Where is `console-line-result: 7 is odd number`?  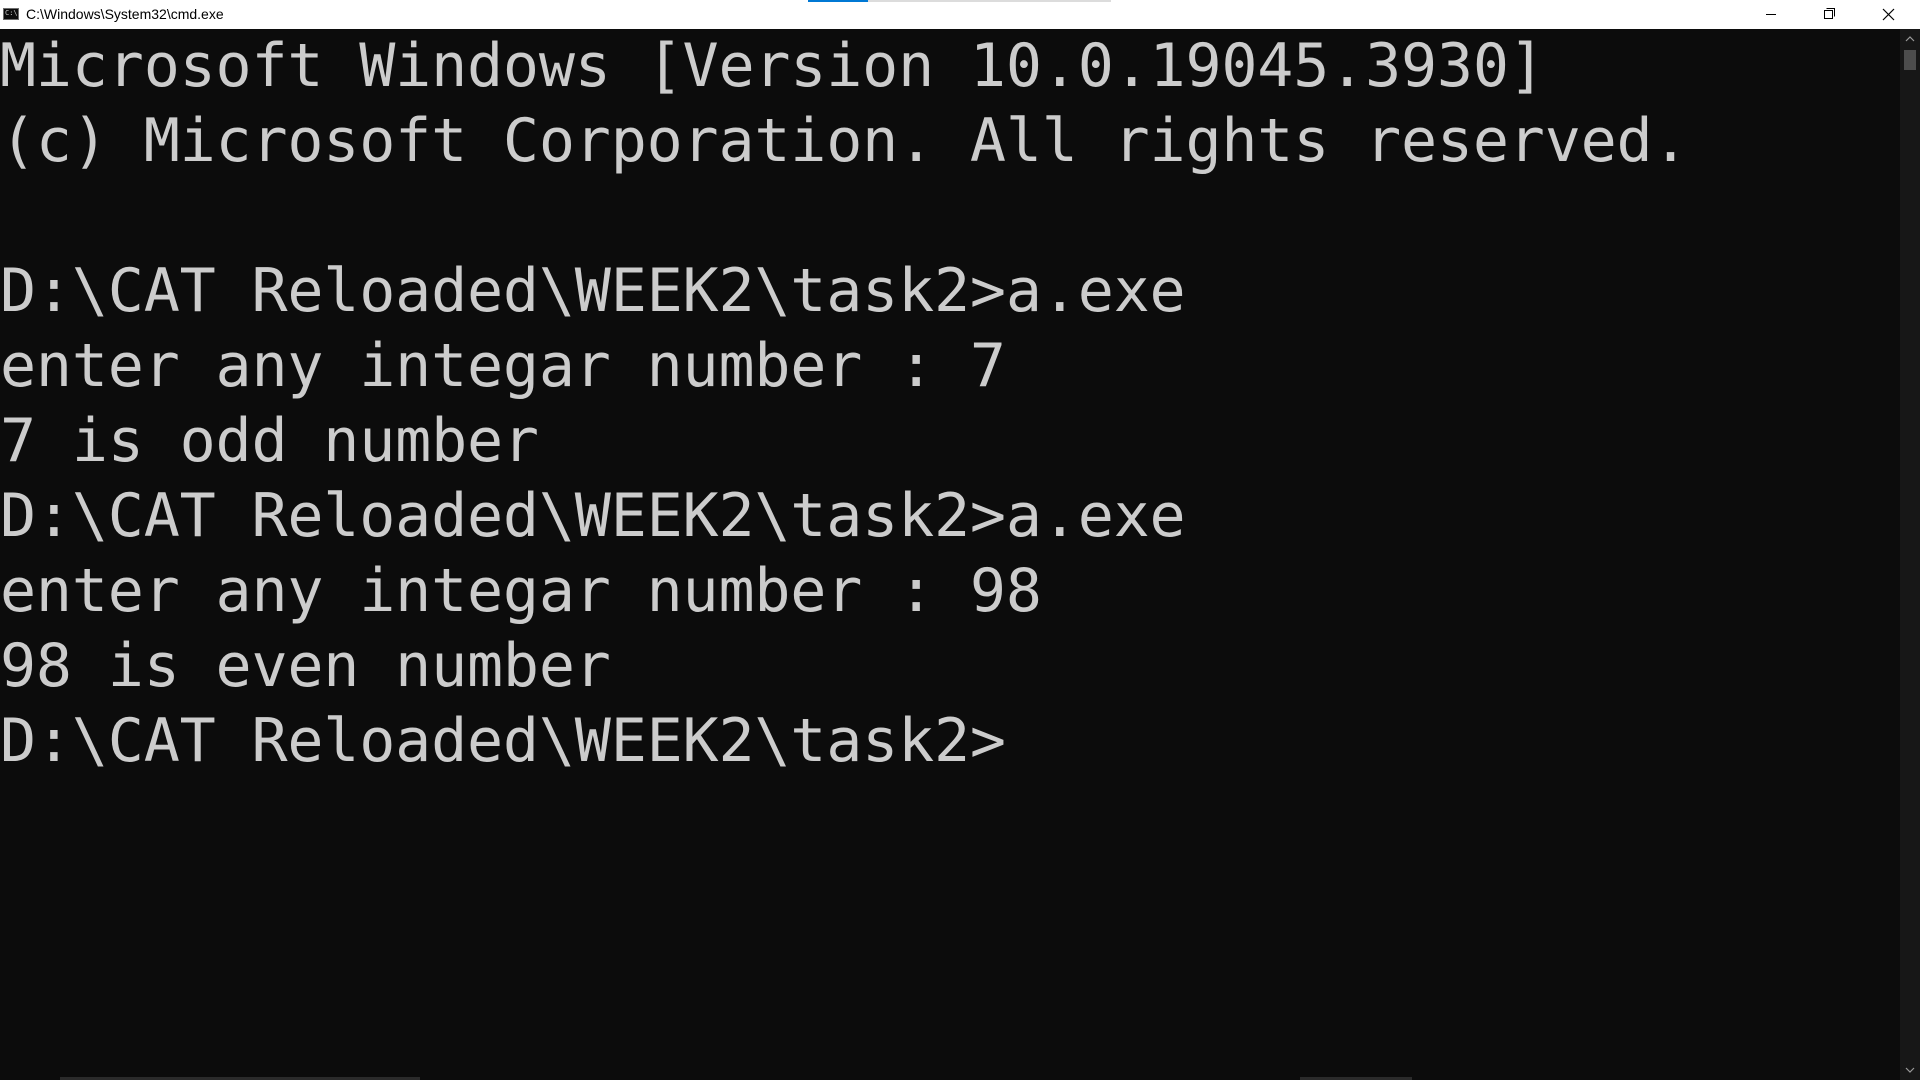 console-line-result: 7 is odd number is located at coordinates (269, 441).